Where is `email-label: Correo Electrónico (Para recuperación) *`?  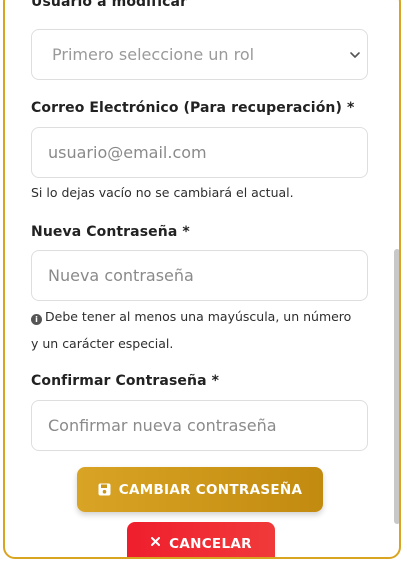 email-label: Correo Electrónico (Para recuperación) * is located at coordinates (193, 108).